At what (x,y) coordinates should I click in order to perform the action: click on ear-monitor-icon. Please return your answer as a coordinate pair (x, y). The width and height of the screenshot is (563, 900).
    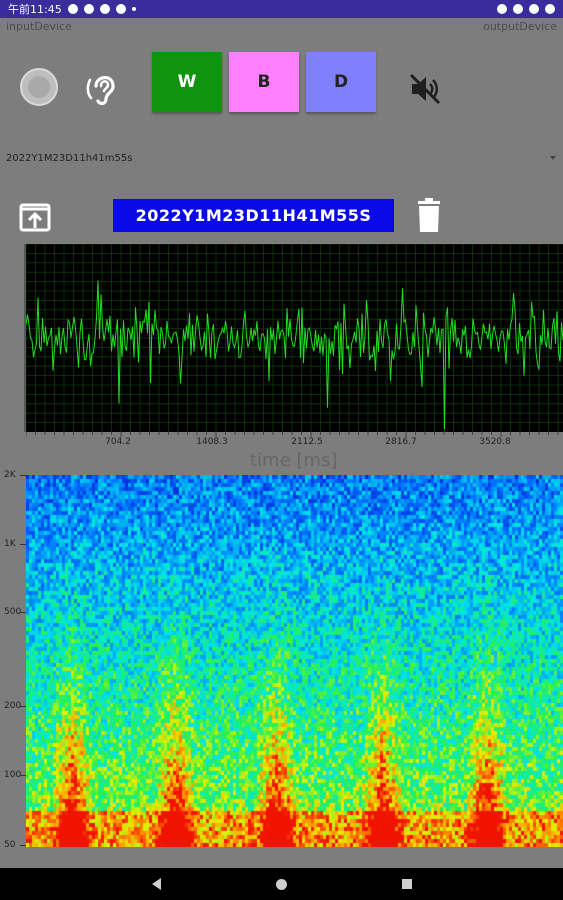
    Looking at the image, I should click on (104, 87).